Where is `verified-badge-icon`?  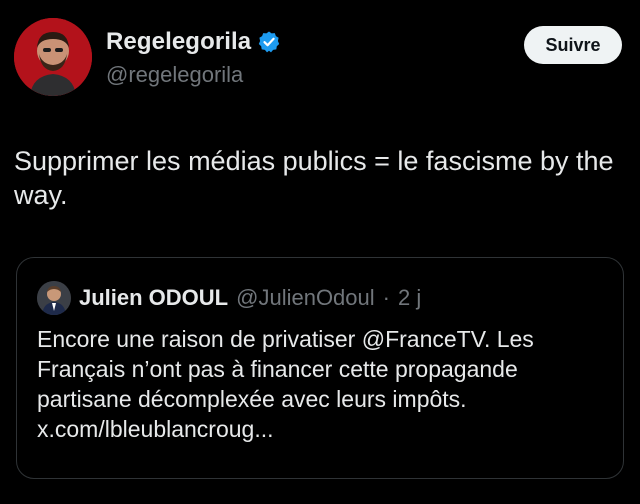 verified-badge-icon is located at coordinates (269, 42).